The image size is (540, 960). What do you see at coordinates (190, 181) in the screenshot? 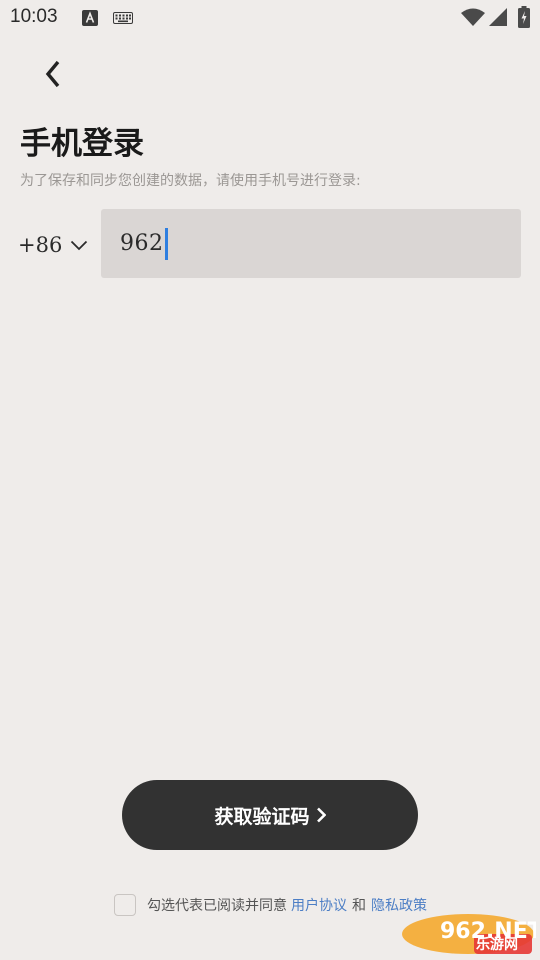
I see `page-subtitle: 为了保存和同步您创建的数据，请使用手机号进行登录:` at bounding box center [190, 181].